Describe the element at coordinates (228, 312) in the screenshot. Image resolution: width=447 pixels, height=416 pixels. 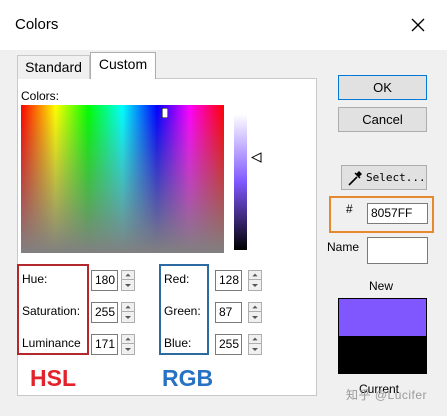
I see `green-input: 87` at that location.